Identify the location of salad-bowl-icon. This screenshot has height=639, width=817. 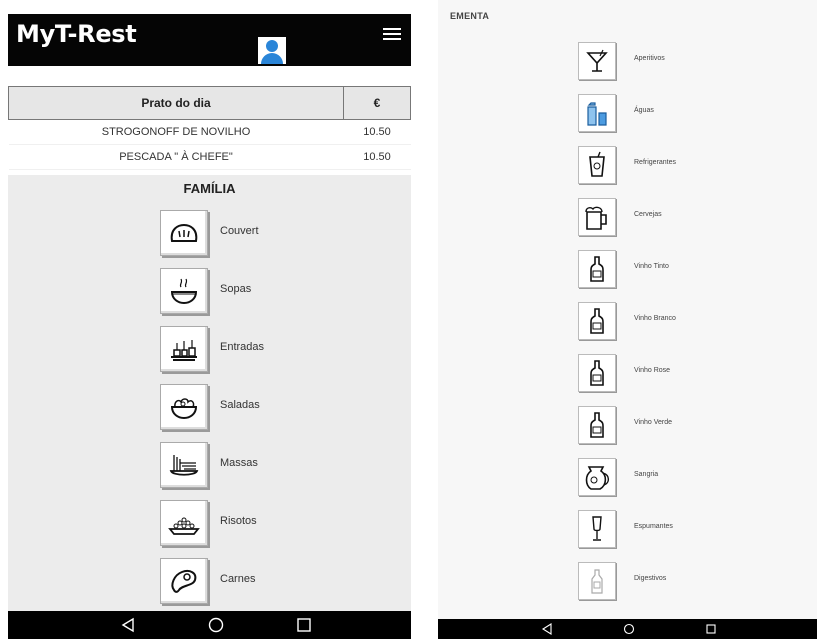
(184, 407).